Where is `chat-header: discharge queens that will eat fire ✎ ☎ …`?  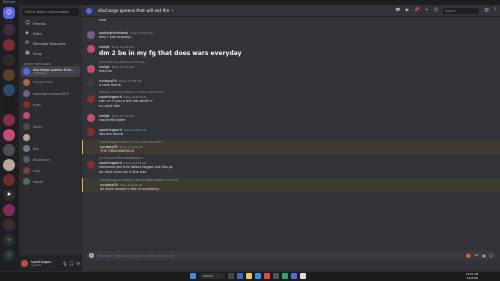 chat-header: discharge queens that will eat fire ✎ ☎ … is located at coordinates (291, 11).